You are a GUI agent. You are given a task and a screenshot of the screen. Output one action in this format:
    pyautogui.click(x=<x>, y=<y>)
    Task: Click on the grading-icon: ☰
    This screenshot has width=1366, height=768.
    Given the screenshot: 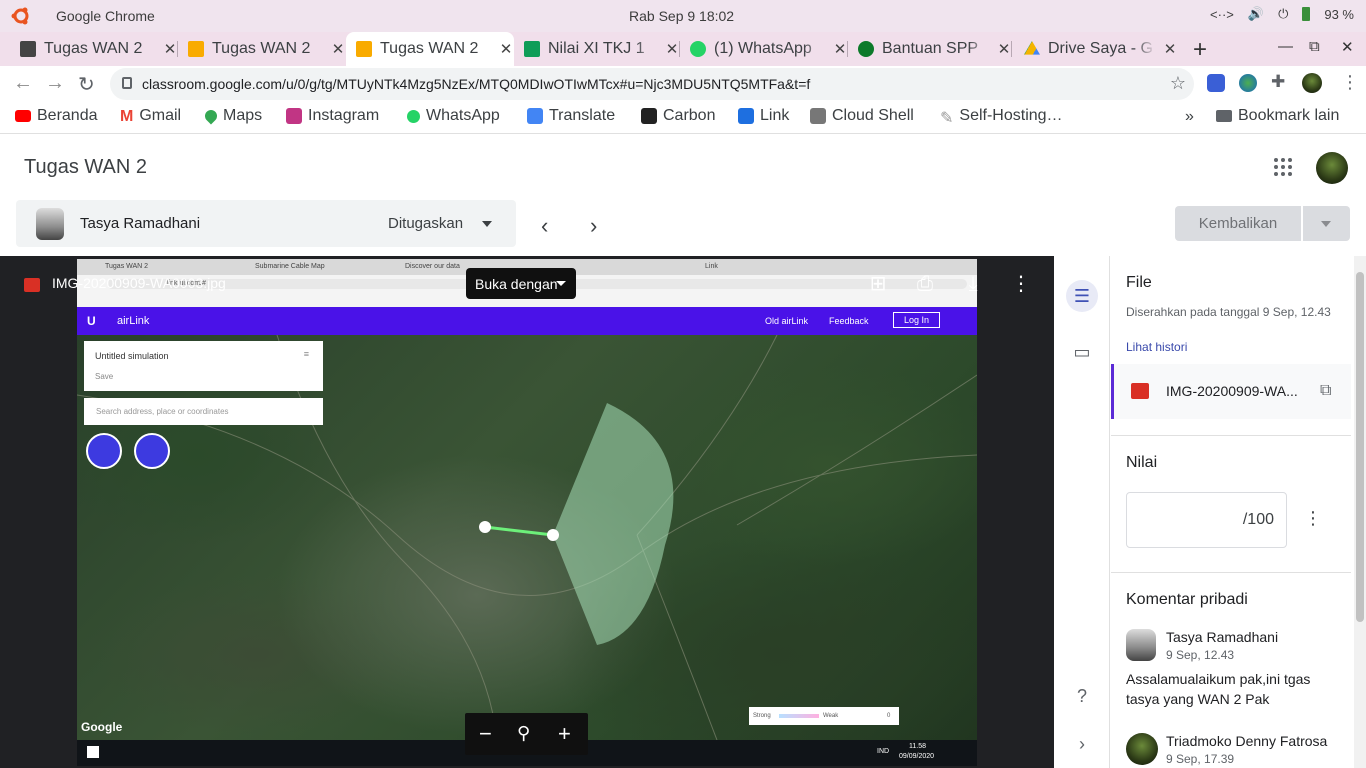 What is the action you would take?
    pyautogui.click(x=1082, y=296)
    